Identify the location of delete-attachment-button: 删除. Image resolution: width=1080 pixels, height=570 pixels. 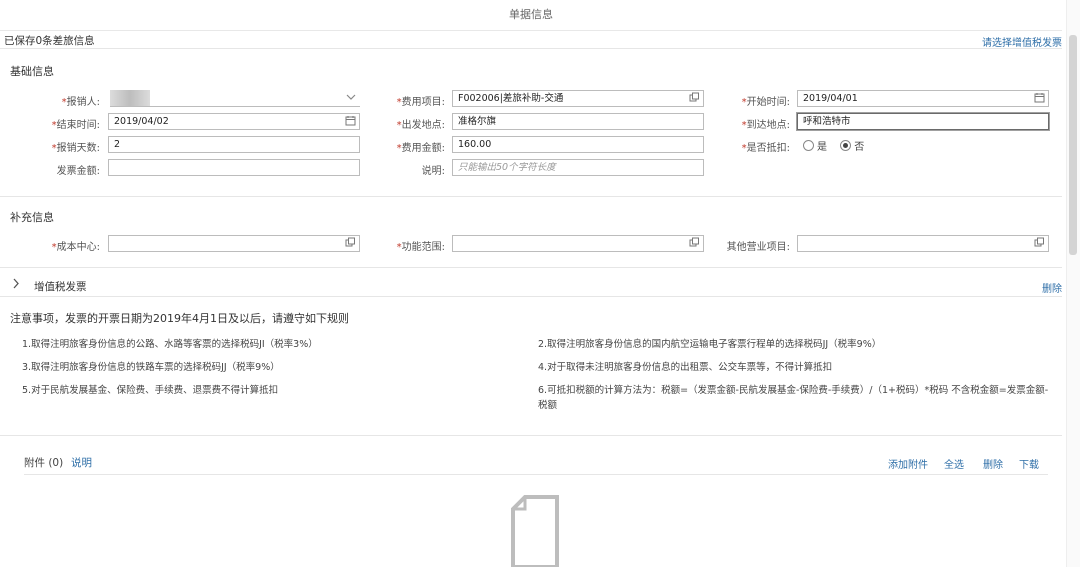
(993, 463).